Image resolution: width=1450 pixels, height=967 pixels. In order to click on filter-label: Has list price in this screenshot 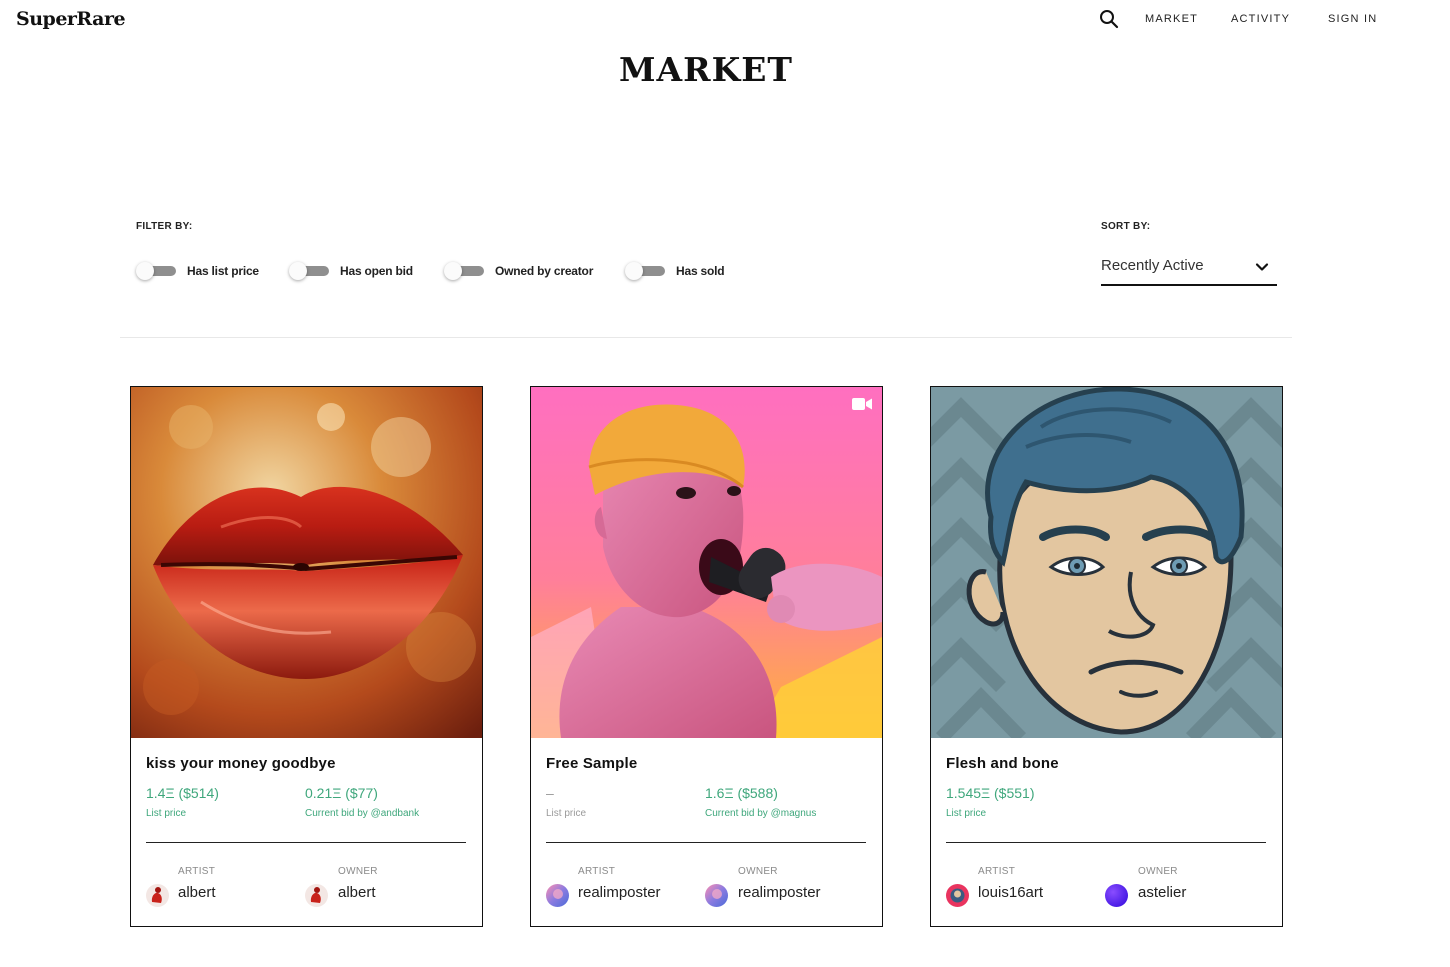, I will do `click(223, 271)`.